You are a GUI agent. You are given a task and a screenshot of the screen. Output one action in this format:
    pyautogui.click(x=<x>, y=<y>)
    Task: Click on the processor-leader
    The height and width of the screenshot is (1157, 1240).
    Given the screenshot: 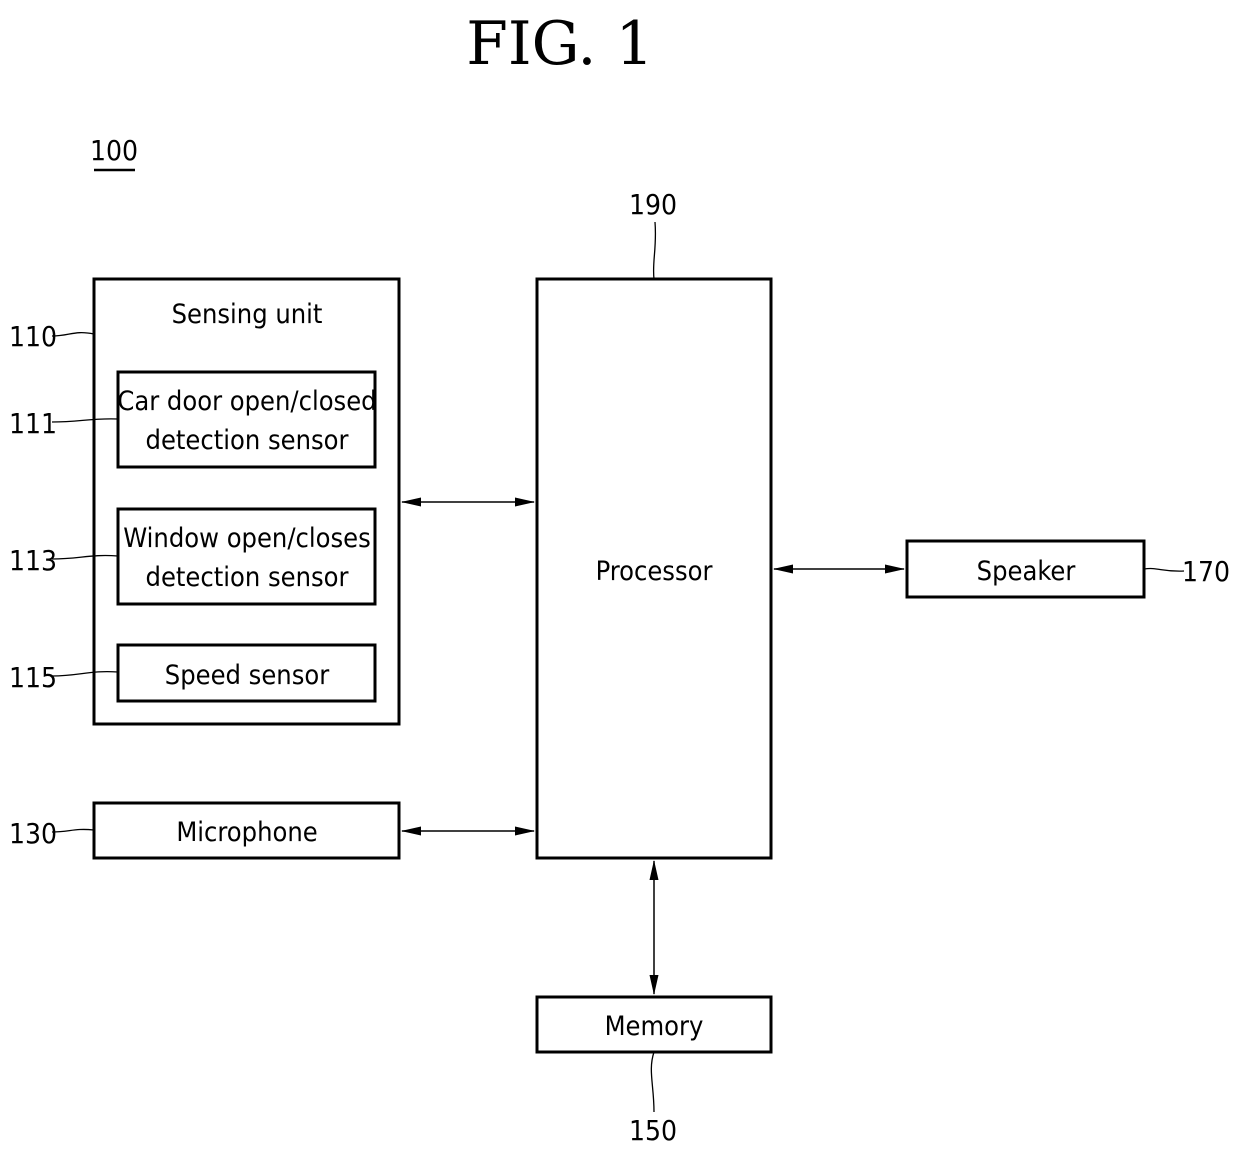 What is the action you would take?
    pyautogui.click(x=654, y=250)
    